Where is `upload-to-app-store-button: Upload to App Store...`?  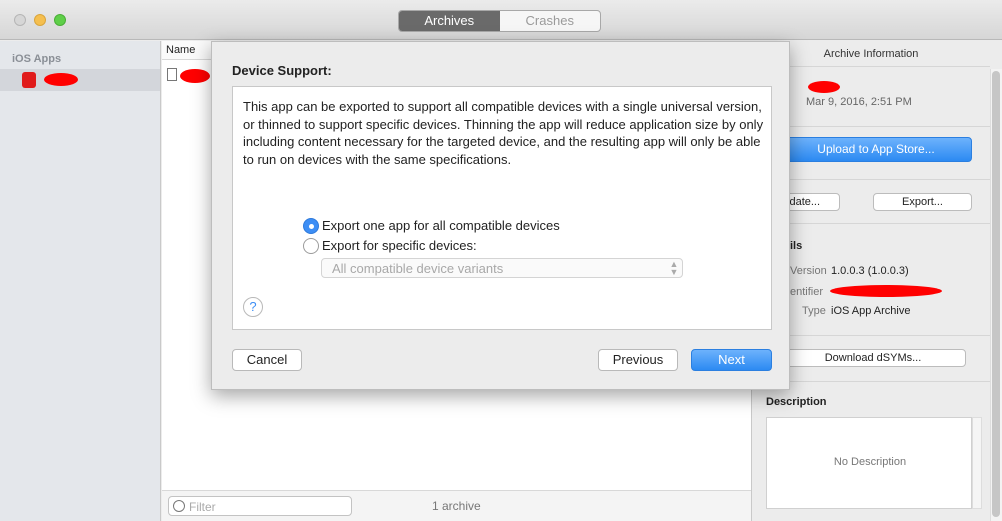
upload-to-app-store-button: Upload to App Store... is located at coordinates (876, 149).